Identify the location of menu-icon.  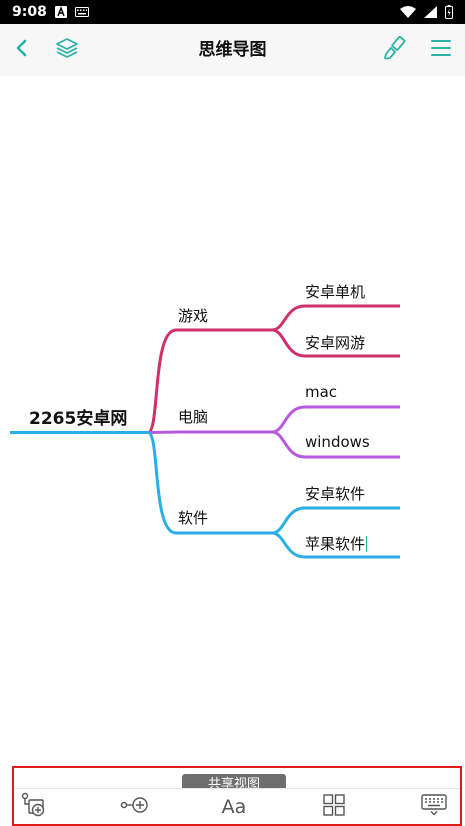
(441, 50).